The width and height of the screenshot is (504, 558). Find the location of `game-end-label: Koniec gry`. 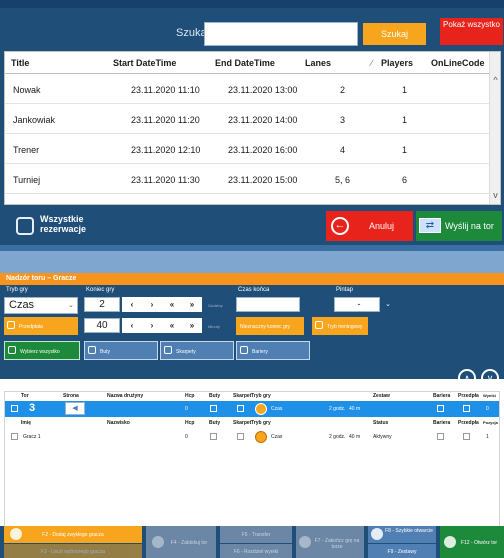

game-end-label: Koniec gry is located at coordinates (100, 290).